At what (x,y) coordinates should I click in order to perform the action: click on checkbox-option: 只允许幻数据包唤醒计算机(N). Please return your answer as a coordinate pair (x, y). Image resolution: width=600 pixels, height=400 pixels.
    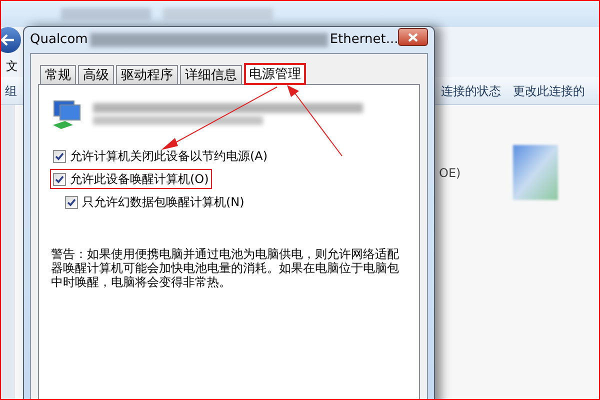
    Looking at the image, I should click on (154, 202).